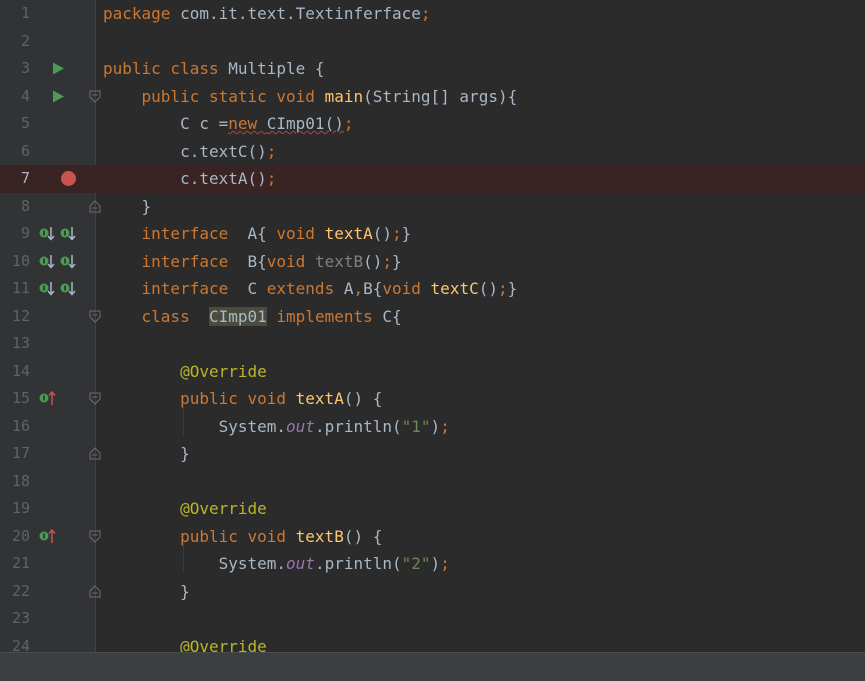 This screenshot has height=681, width=865. What do you see at coordinates (262, 233) in the screenshot?
I see `code-token: A{` at bounding box center [262, 233].